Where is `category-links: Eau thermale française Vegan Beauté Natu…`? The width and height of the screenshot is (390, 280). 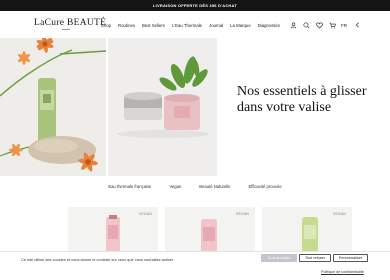 category-links: Eau thermale française Vegan Beauté Natu… is located at coordinates (195, 186).